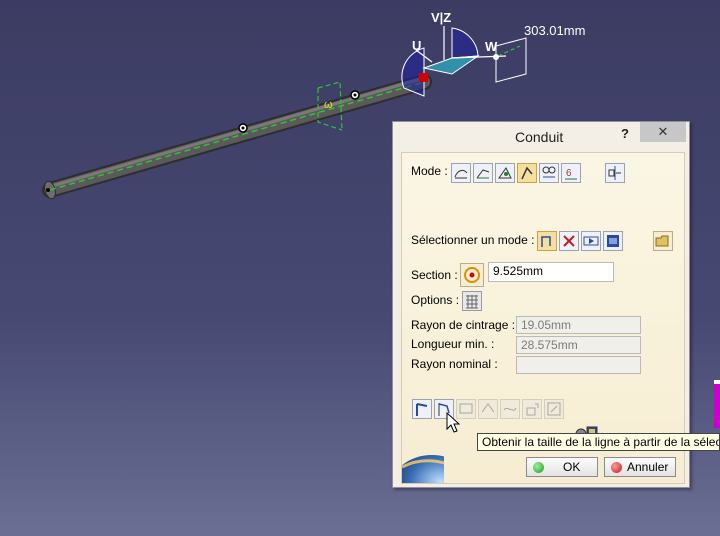  What do you see at coordinates (538, 467) in the screenshot?
I see `ok-icon` at bounding box center [538, 467].